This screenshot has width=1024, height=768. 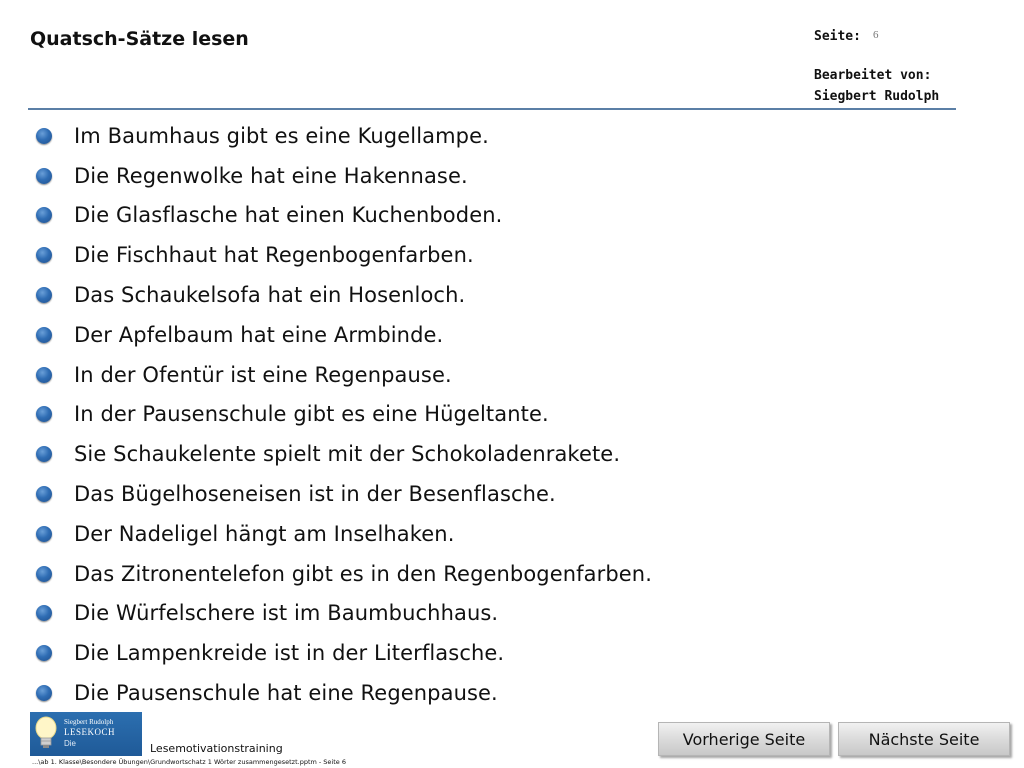 I want to click on page-number: 6, so click(x=876, y=35).